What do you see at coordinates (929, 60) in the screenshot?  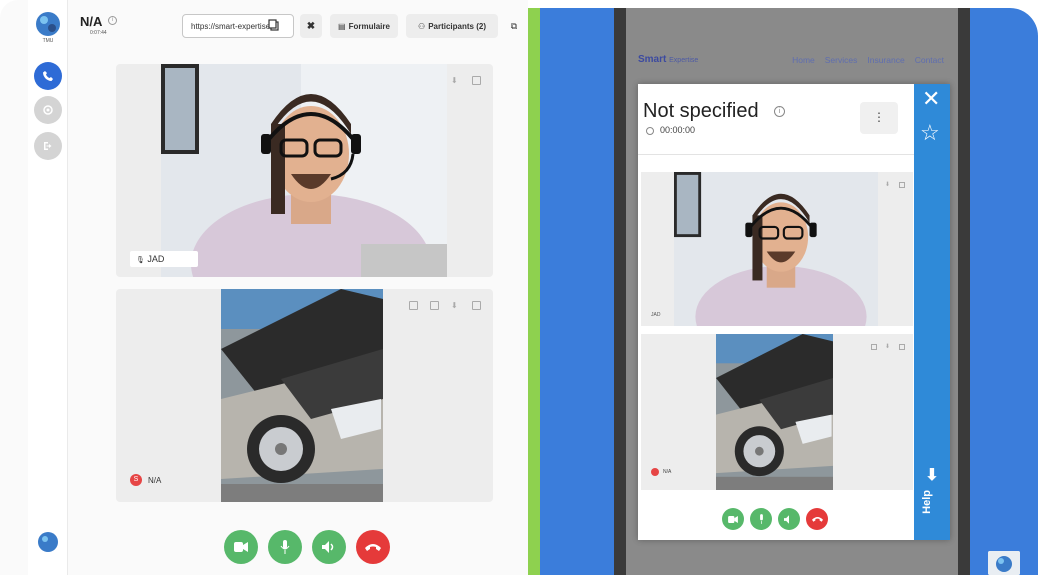 I see `nav-contact: Contact` at bounding box center [929, 60].